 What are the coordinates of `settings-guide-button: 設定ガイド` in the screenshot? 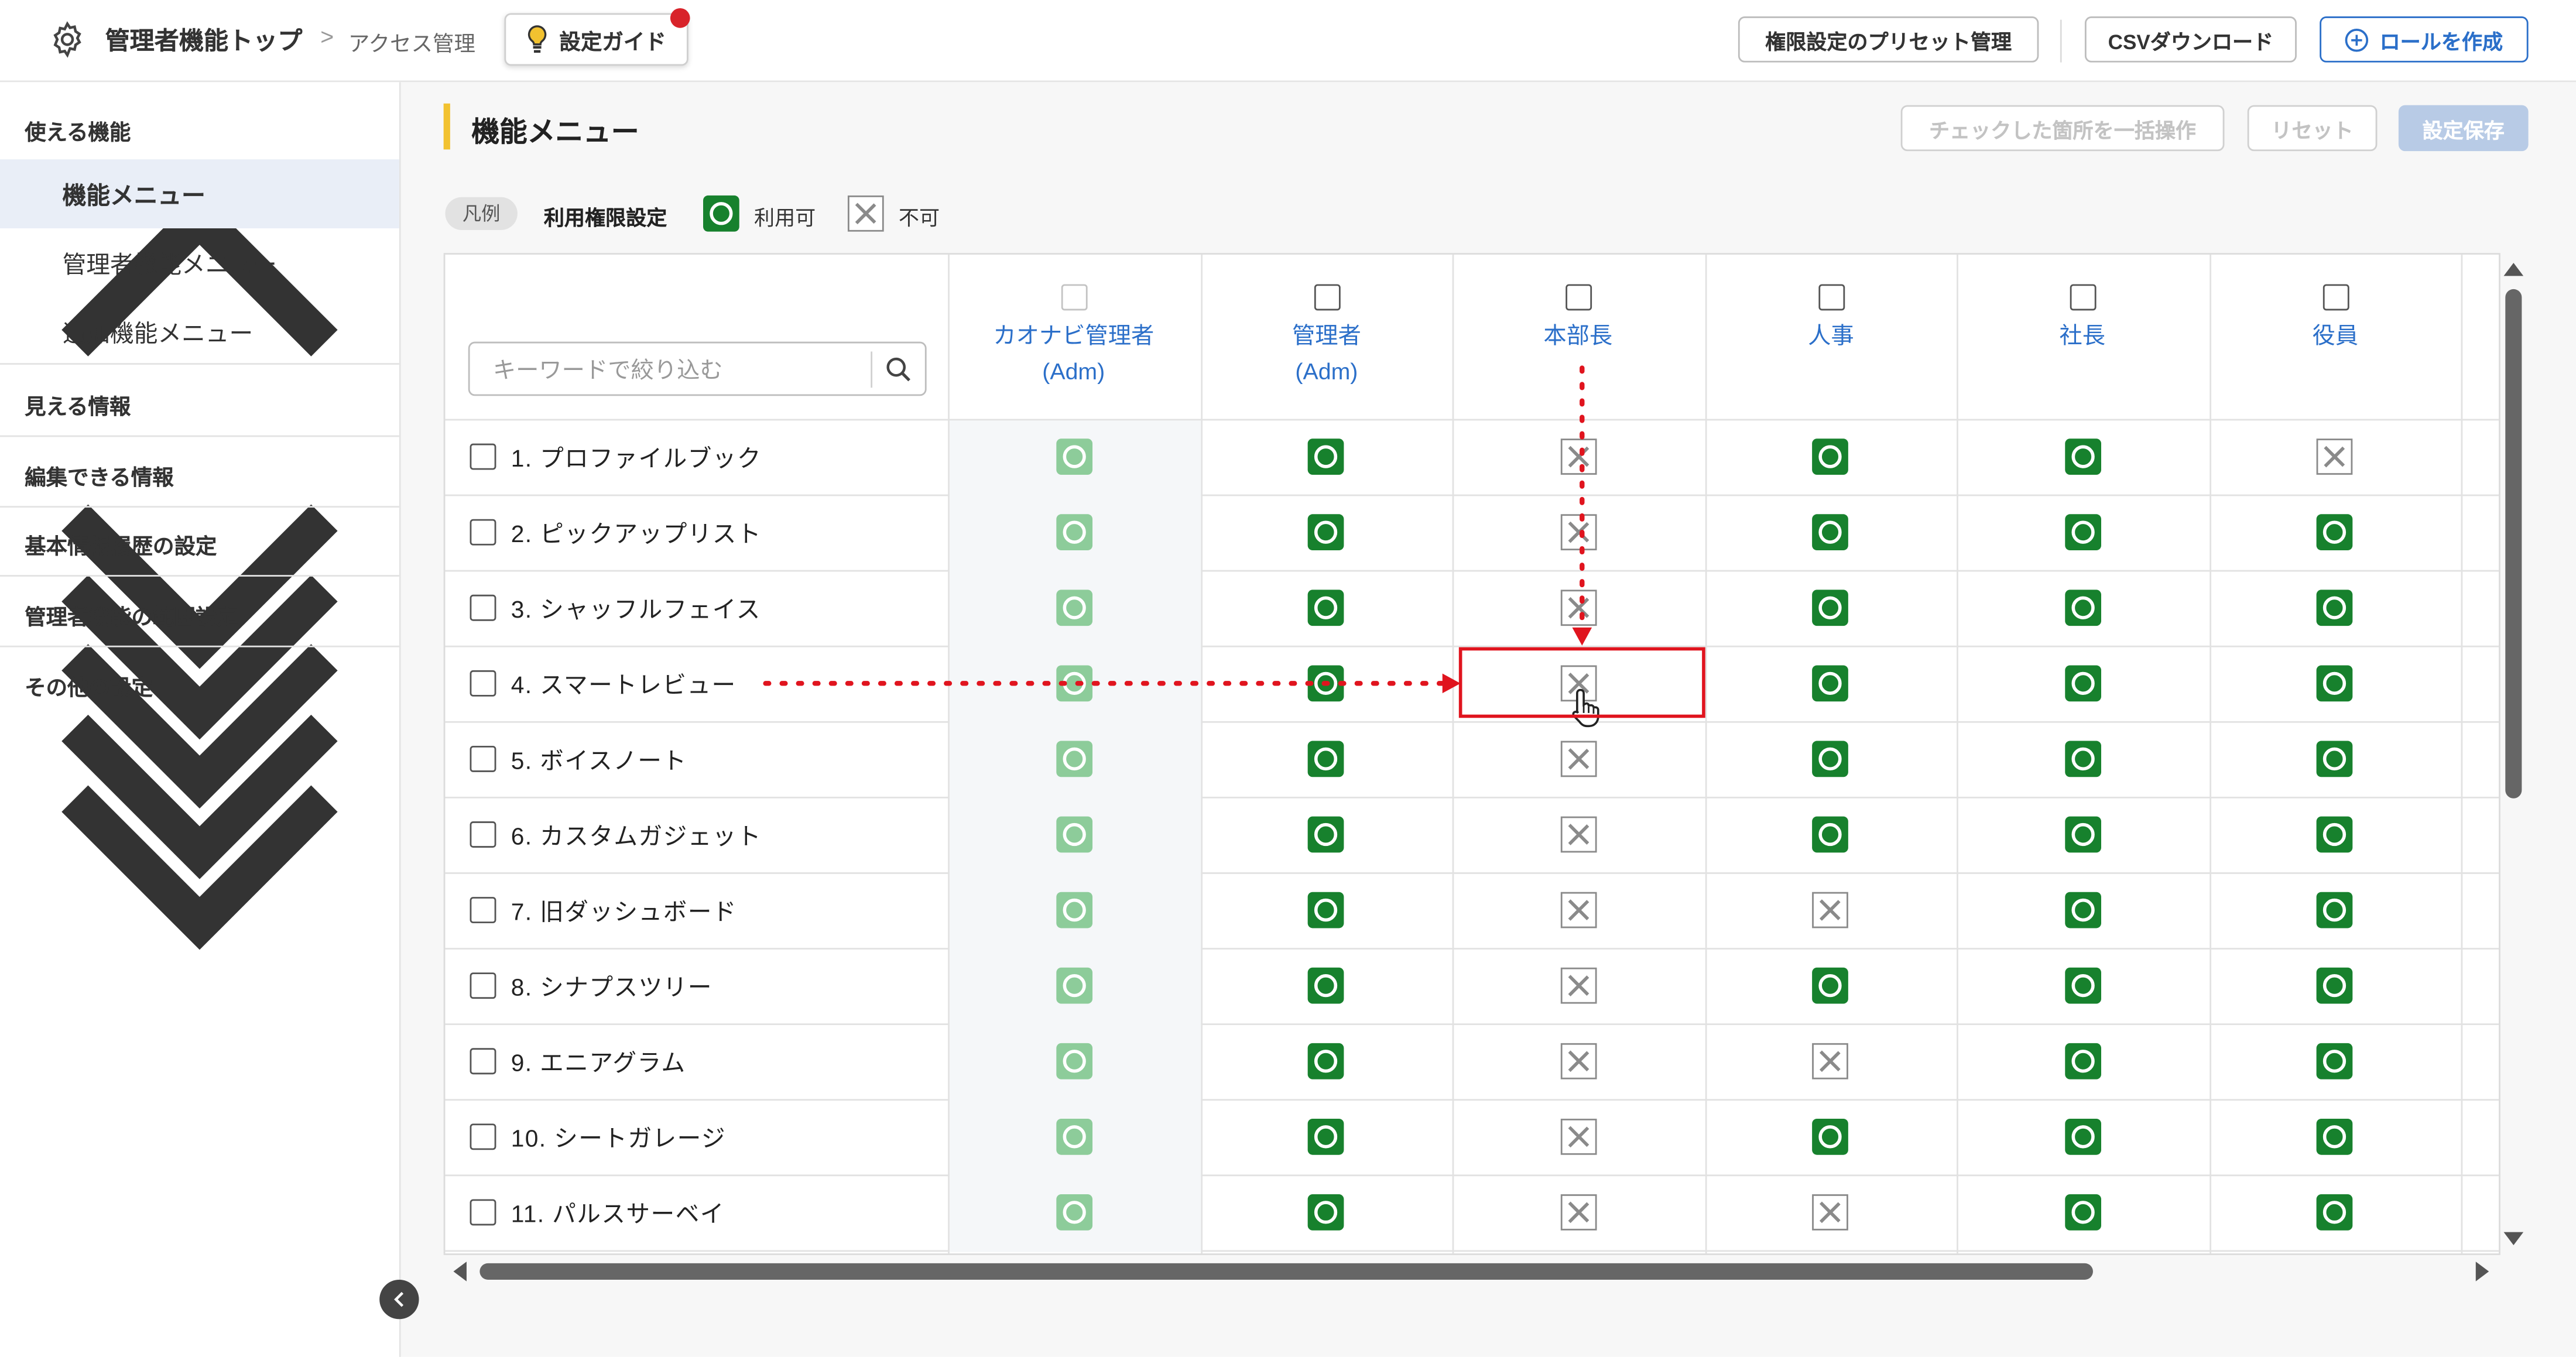 It's located at (596, 39).